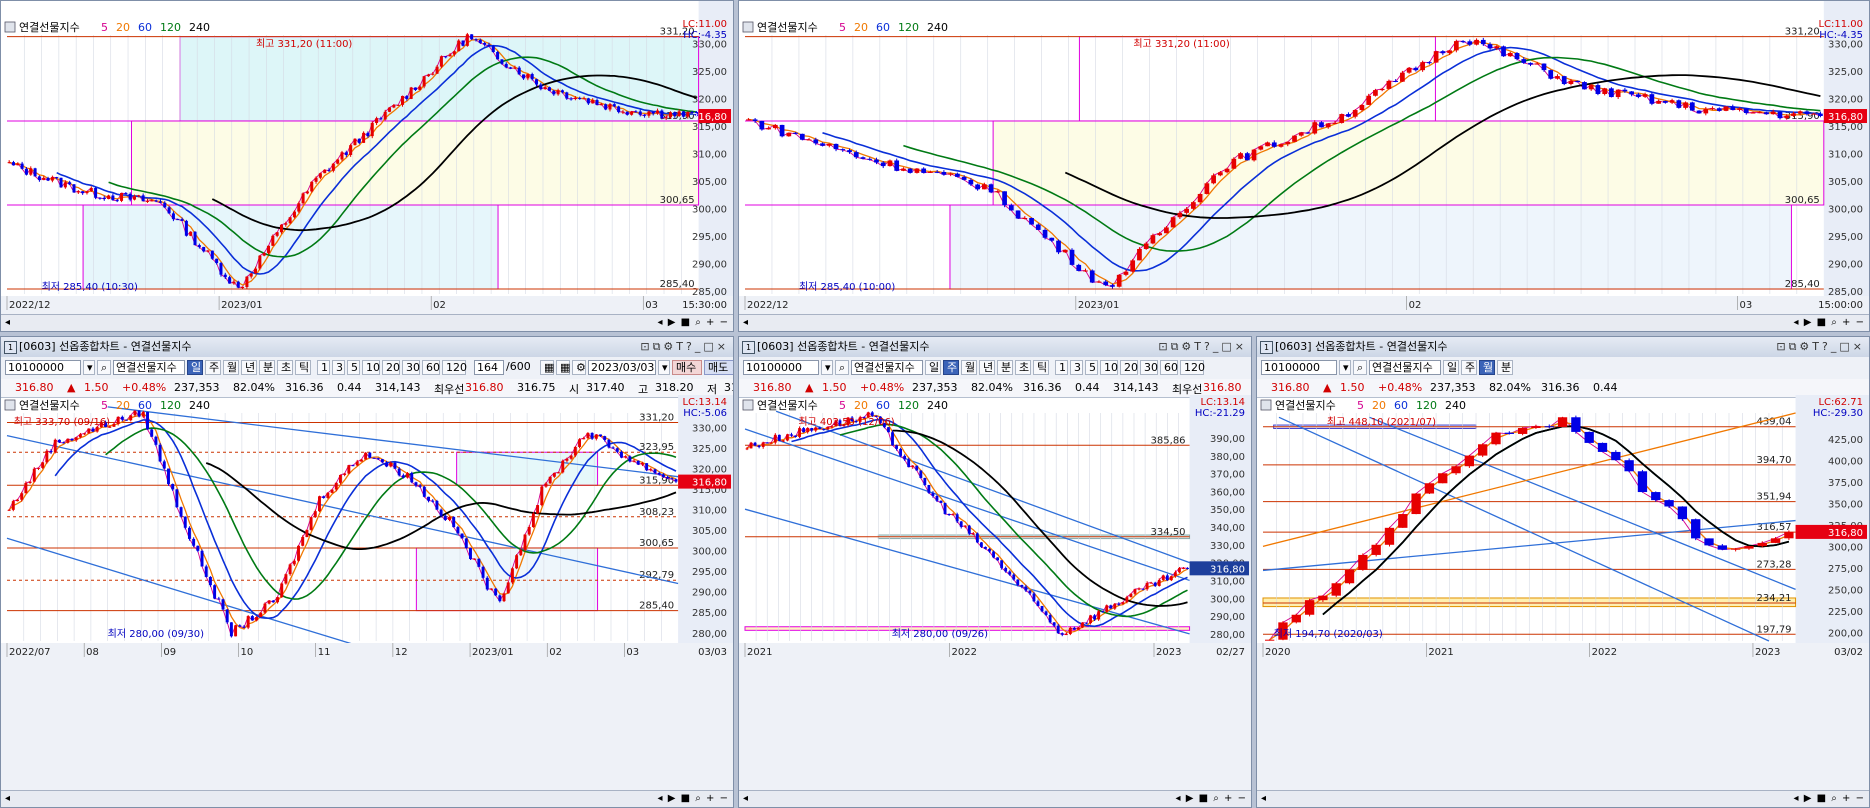 This screenshot has width=1870, height=808. What do you see at coordinates (563, 367) in the screenshot?
I see `line-icon: ▦` at bounding box center [563, 367].